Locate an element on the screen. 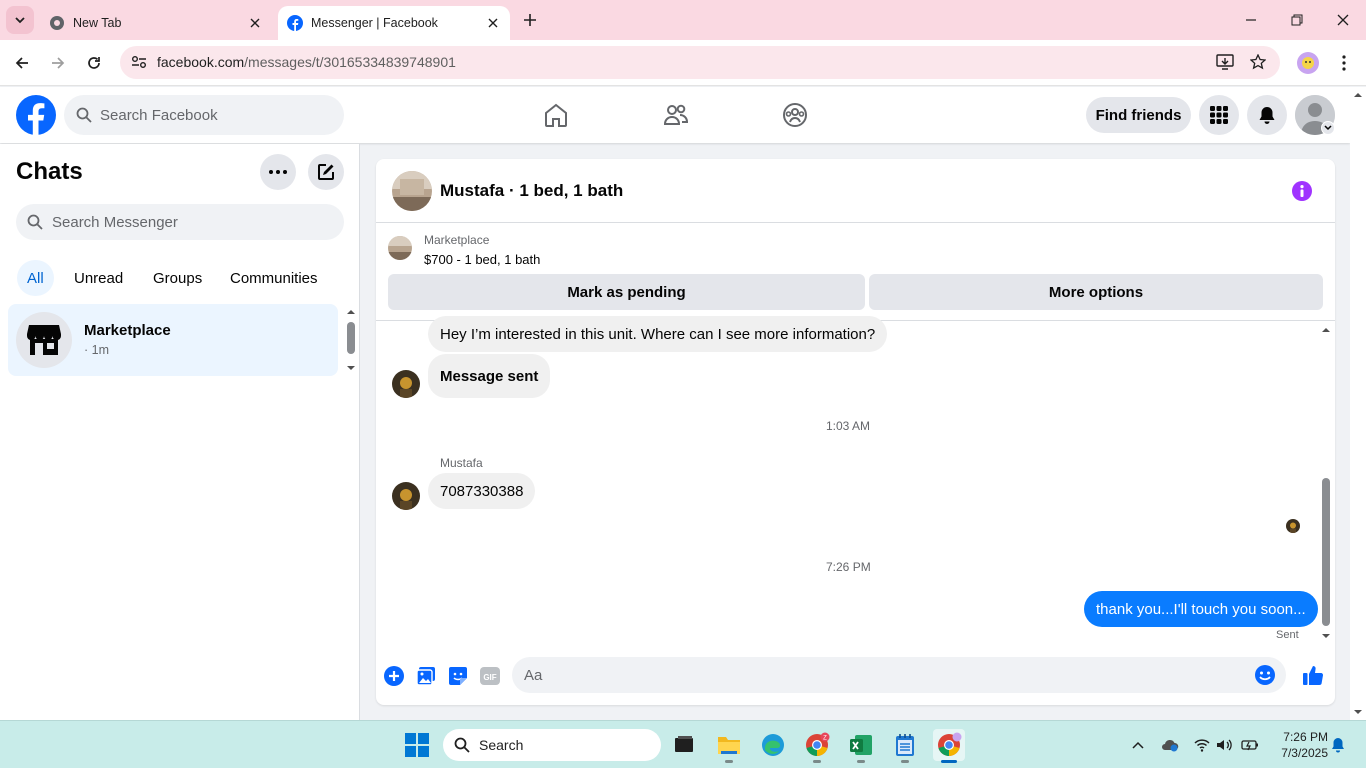 The height and width of the screenshot is (768, 1366). battery-tray-icon is located at coordinates (1250, 745).